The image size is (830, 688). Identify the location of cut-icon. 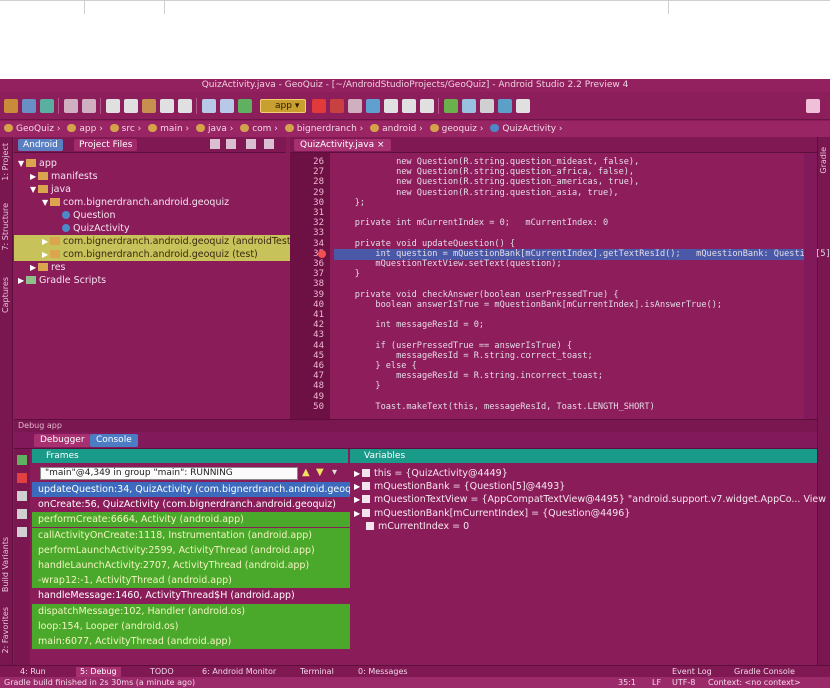
(113, 106).